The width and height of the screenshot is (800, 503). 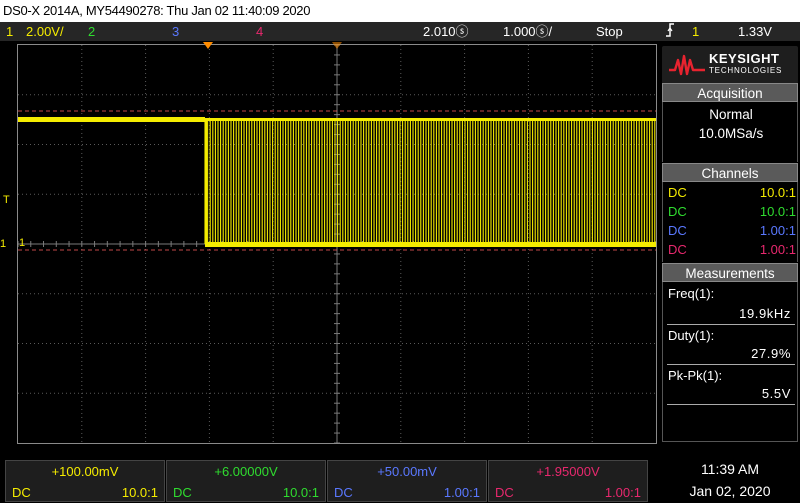 What do you see at coordinates (691, 335) in the screenshot?
I see `measurement-label-duty: Duty(1):` at bounding box center [691, 335].